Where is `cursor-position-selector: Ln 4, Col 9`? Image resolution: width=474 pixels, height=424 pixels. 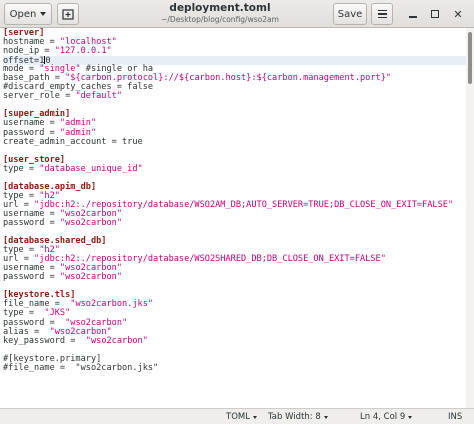 cursor-position-selector: Ln 4, Col 9 is located at coordinates (386, 417).